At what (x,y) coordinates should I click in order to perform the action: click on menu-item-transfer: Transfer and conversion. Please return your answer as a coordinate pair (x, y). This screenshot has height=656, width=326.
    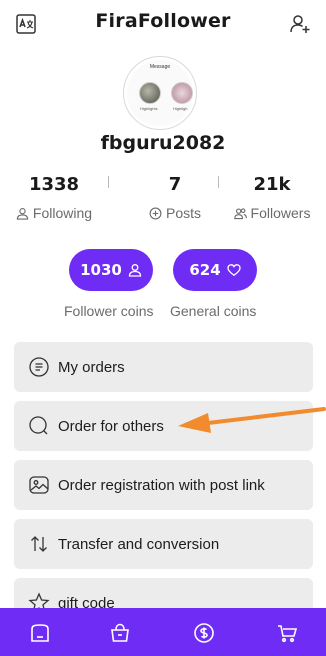
    Looking at the image, I should click on (163, 544).